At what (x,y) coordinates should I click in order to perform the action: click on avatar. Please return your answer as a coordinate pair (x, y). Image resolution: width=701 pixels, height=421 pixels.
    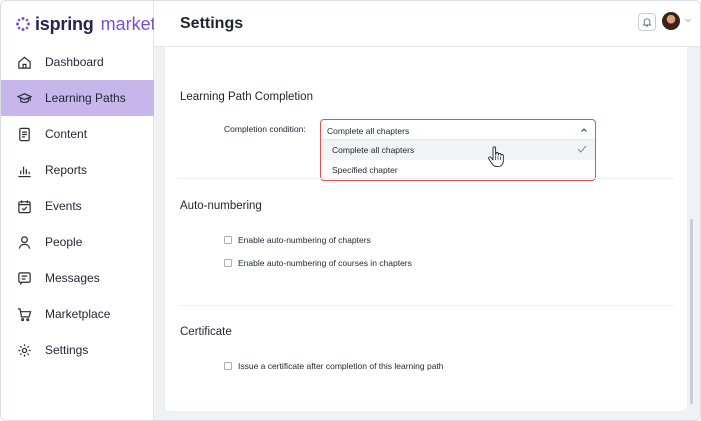
    Looking at the image, I should click on (671, 21).